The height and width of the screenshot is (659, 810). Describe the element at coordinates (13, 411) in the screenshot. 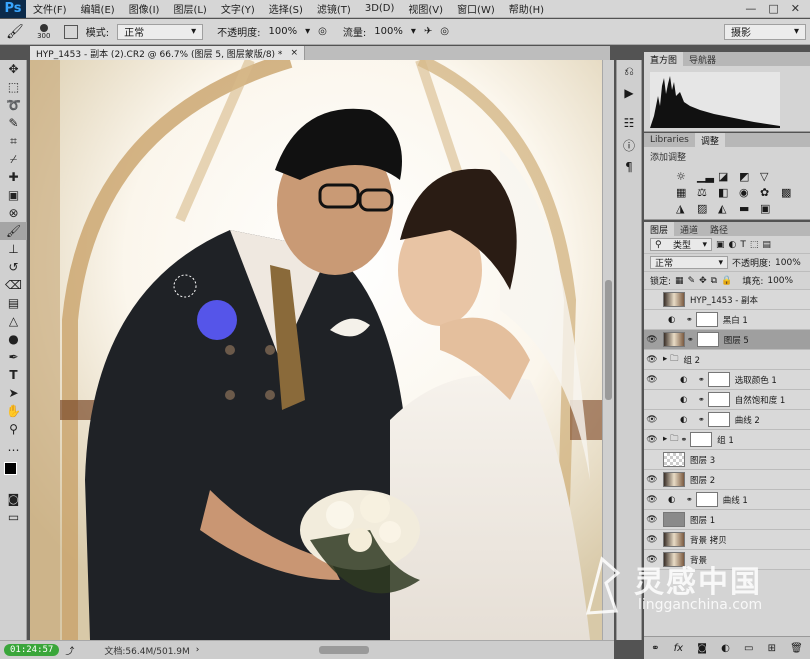

I see `hand-tool-icon: ✋` at that location.